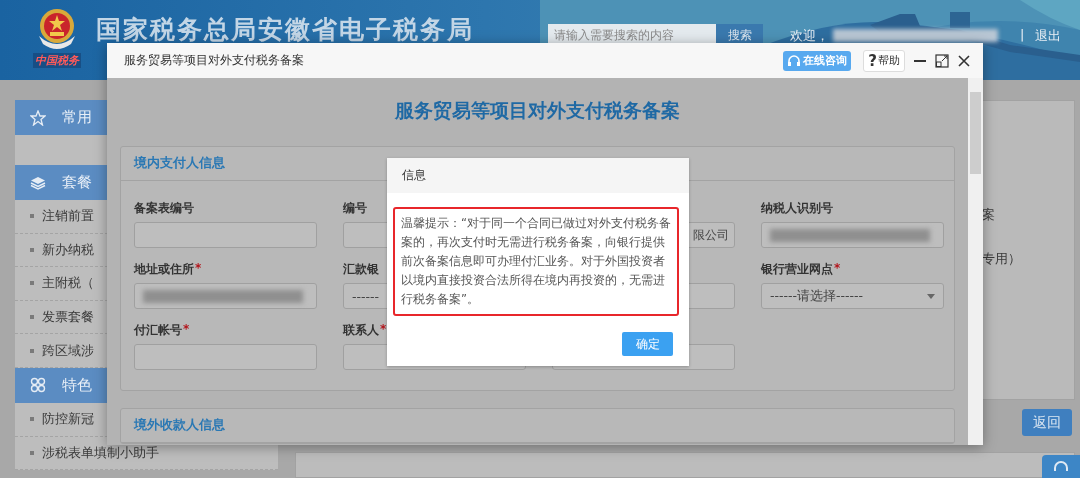 The height and width of the screenshot is (478, 1080). Describe the element at coordinates (164, 269) in the screenshot. I see `field-label: 地址或住所` at that location.